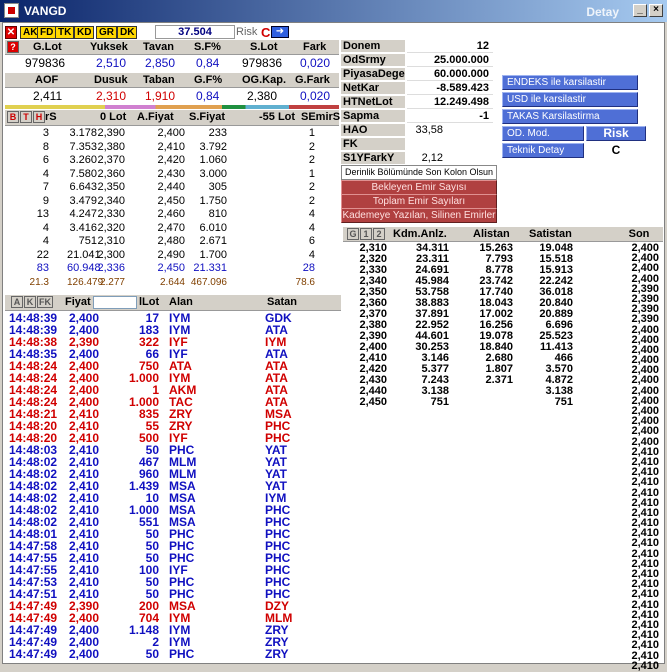 The image size is (667, 672). I want to click on val-fark: 0,020, so click(315, 63).